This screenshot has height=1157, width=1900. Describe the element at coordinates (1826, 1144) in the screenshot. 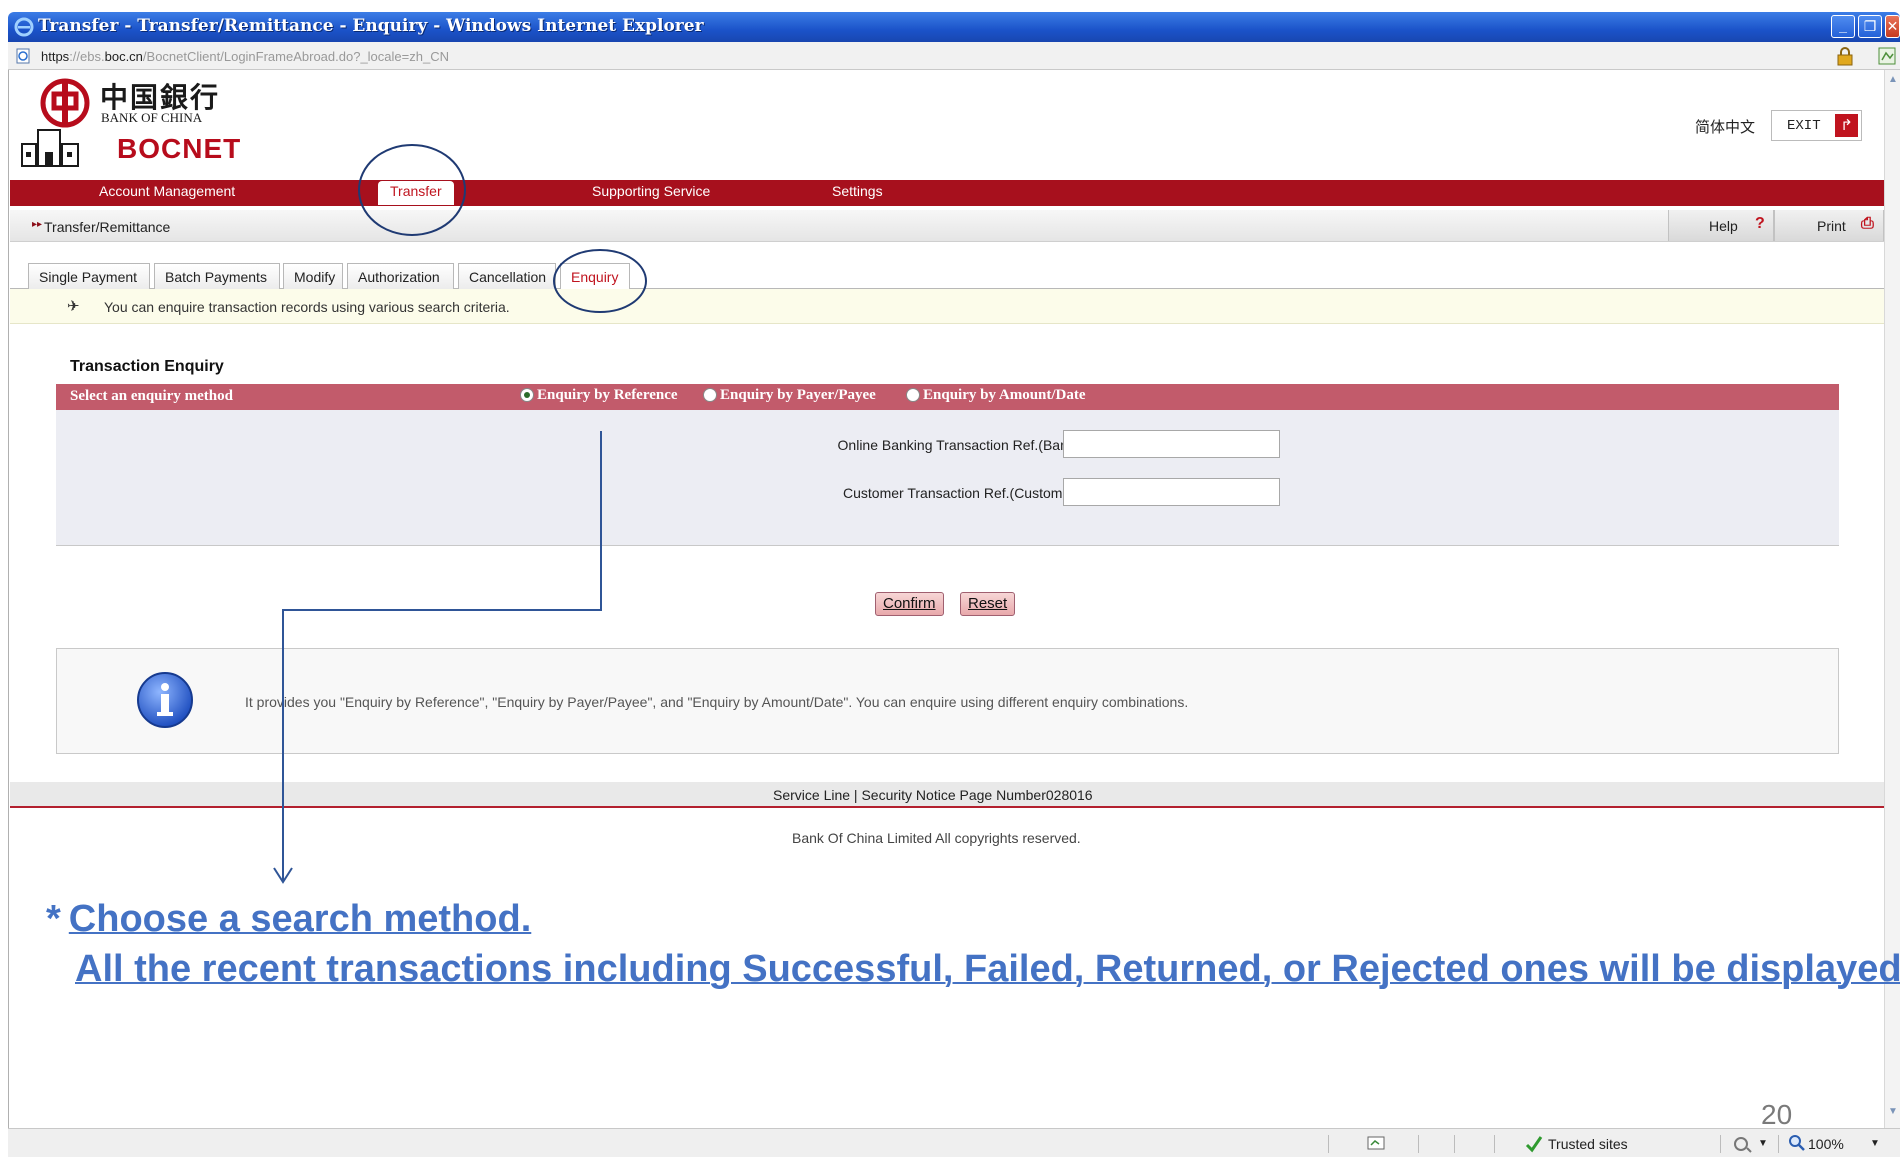

I see `zoom-level: 100%` at that location.